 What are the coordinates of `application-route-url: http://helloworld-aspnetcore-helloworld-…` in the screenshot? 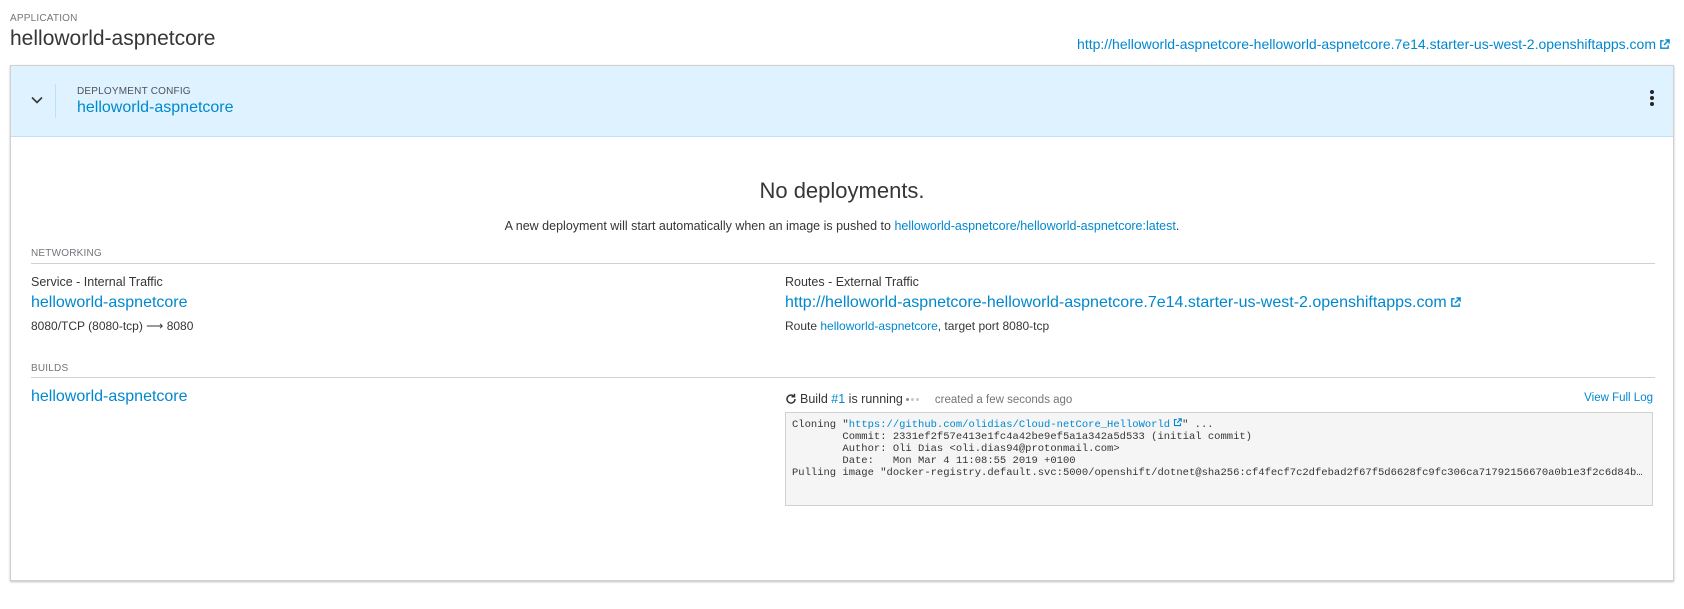 It's located at (1366, 44).